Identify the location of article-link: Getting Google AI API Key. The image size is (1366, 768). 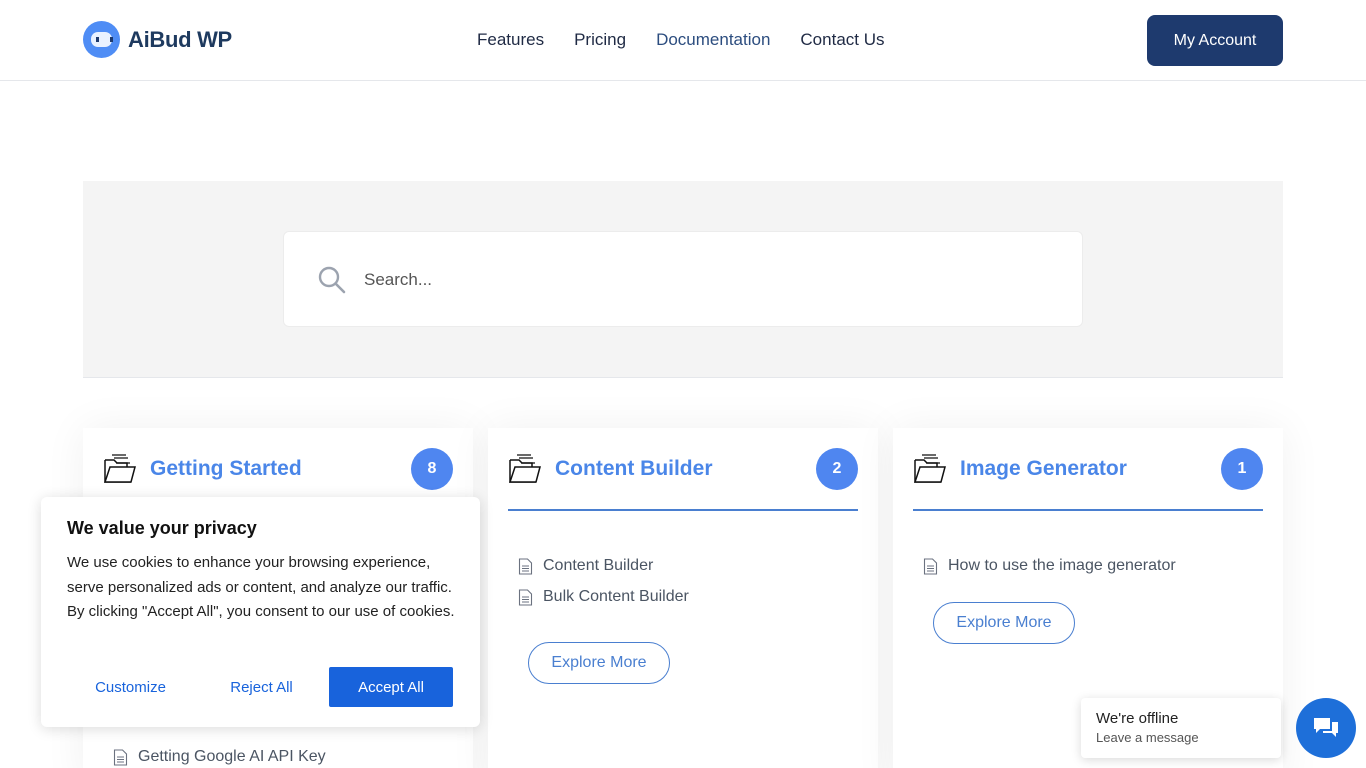
(219, 752).